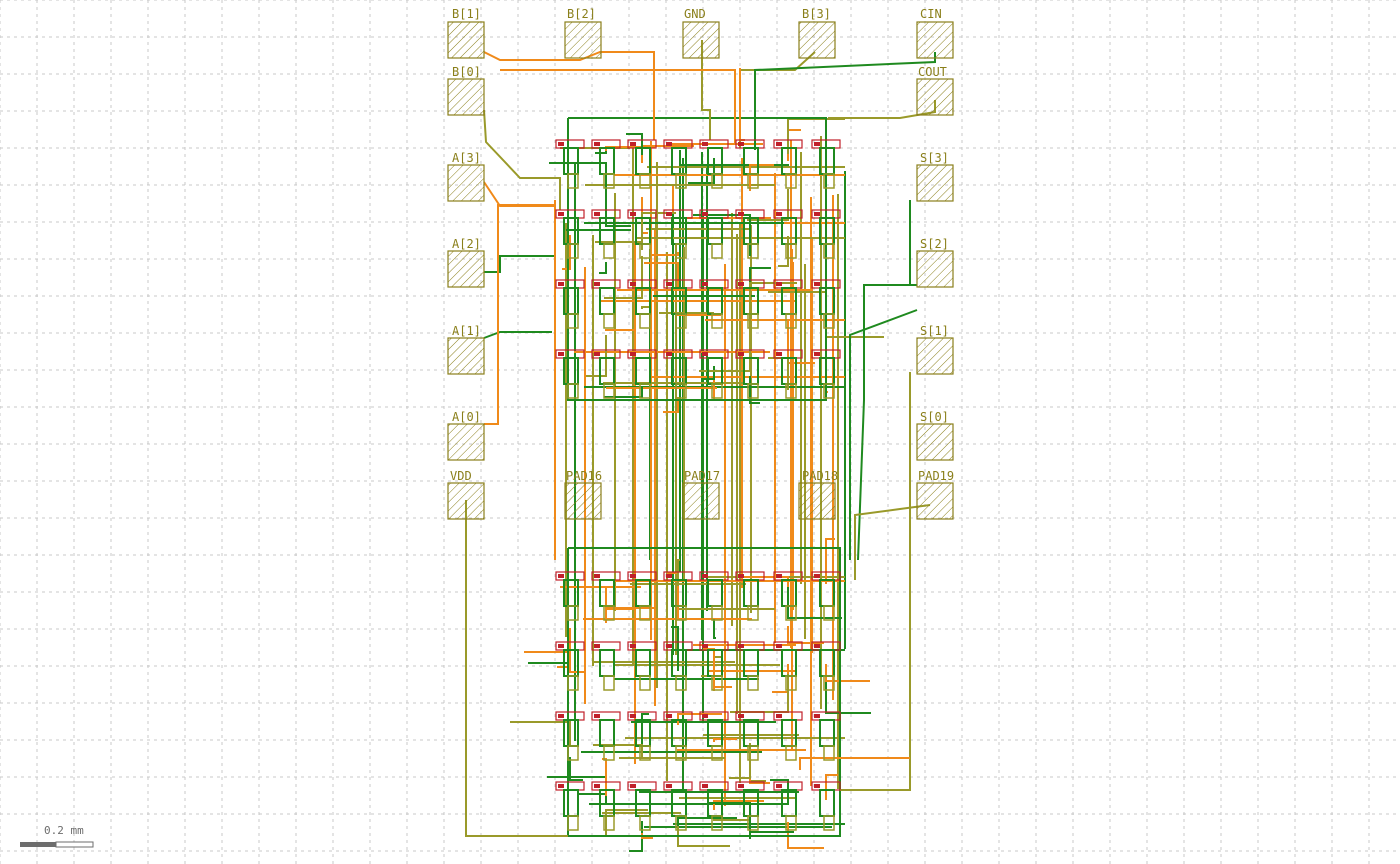  I want to click on pad-pad16: PAD16, so click(583, 494).